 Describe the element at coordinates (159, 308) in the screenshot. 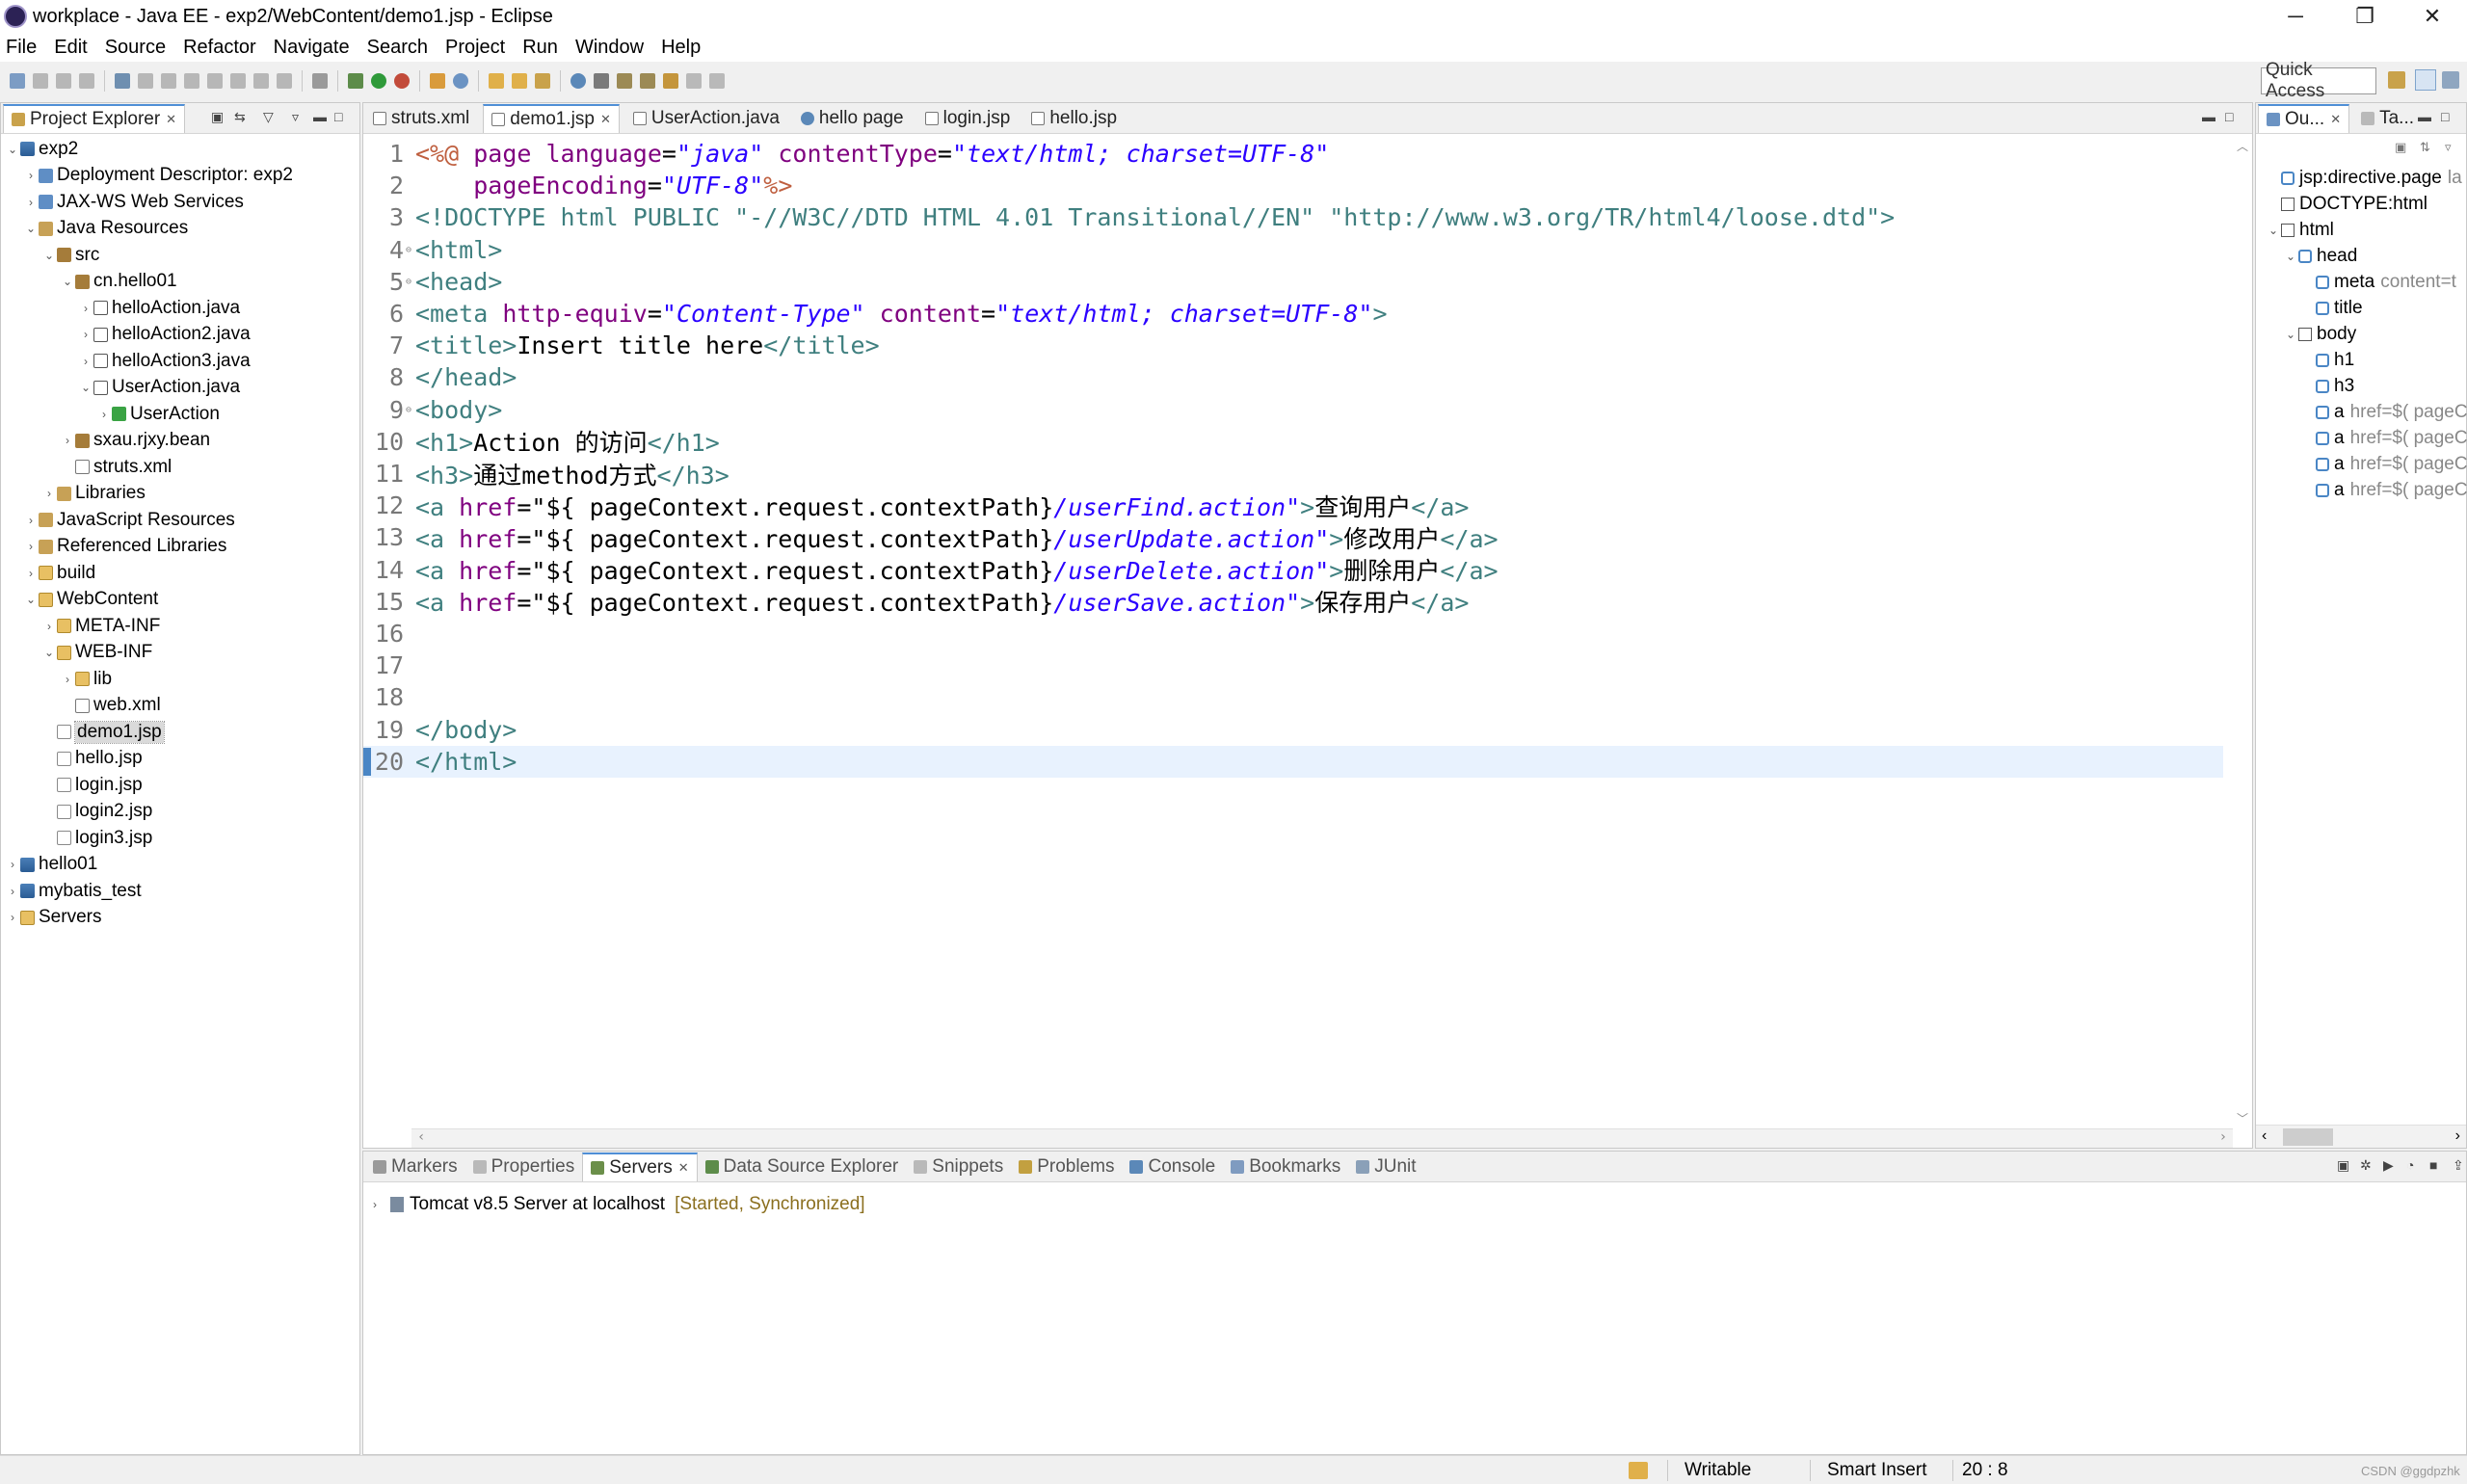

I see `tree-item: › helloAction.java` at that location.